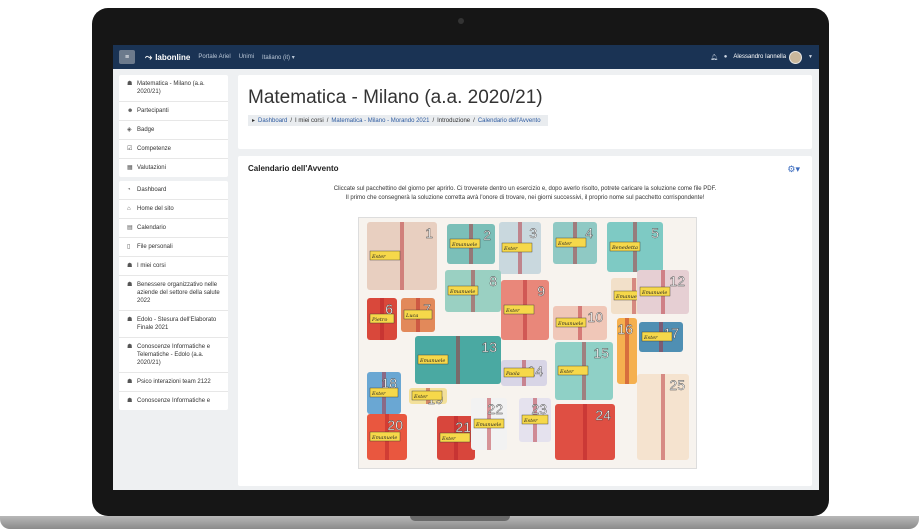  Describe the element at coordinates (627, 351) in the screenshot. I see `advent-day-16: 16` at that location.